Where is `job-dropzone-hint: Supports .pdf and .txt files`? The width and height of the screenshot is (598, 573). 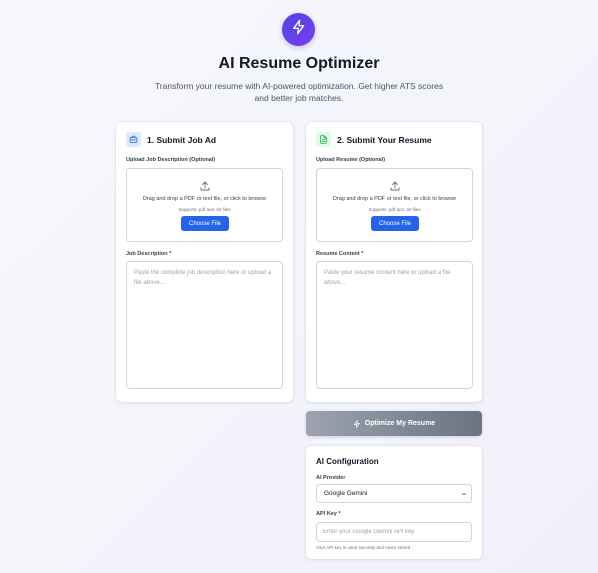 job-dropzone-hint: Supports .pdf and .txt files is located at coordinates (204, 209).